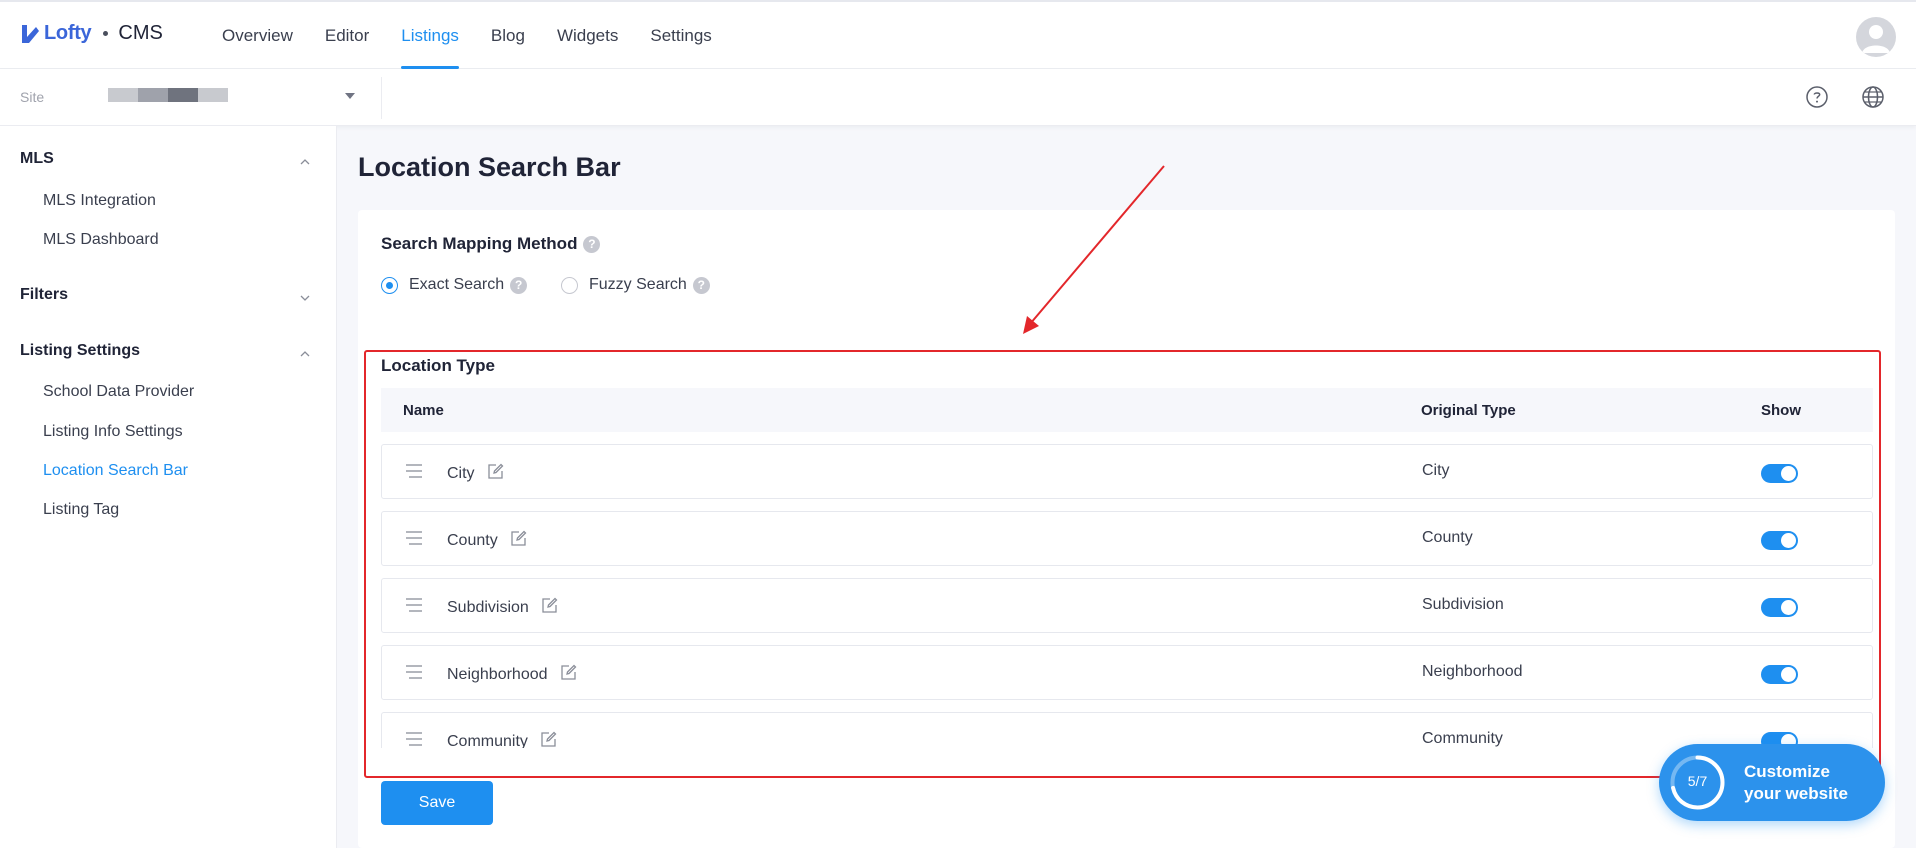 This screenshot has height=848, width=1916. Describe the element at coordinates (1447, 537) in the screenshot. I see `row-original-type: County` at that location.